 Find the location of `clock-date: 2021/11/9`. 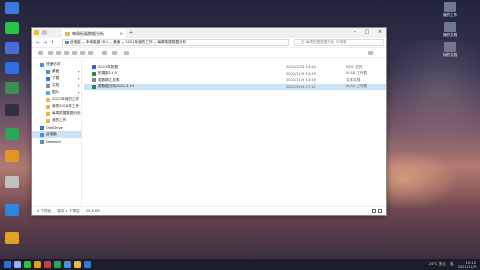

clock-date: 2021/11/9 is located at coordinates (466, 266).